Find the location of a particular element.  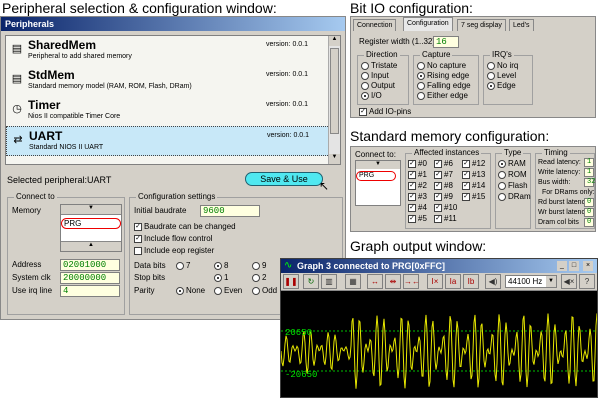

parity-odd: Odd is located at coordinates (264, 291).